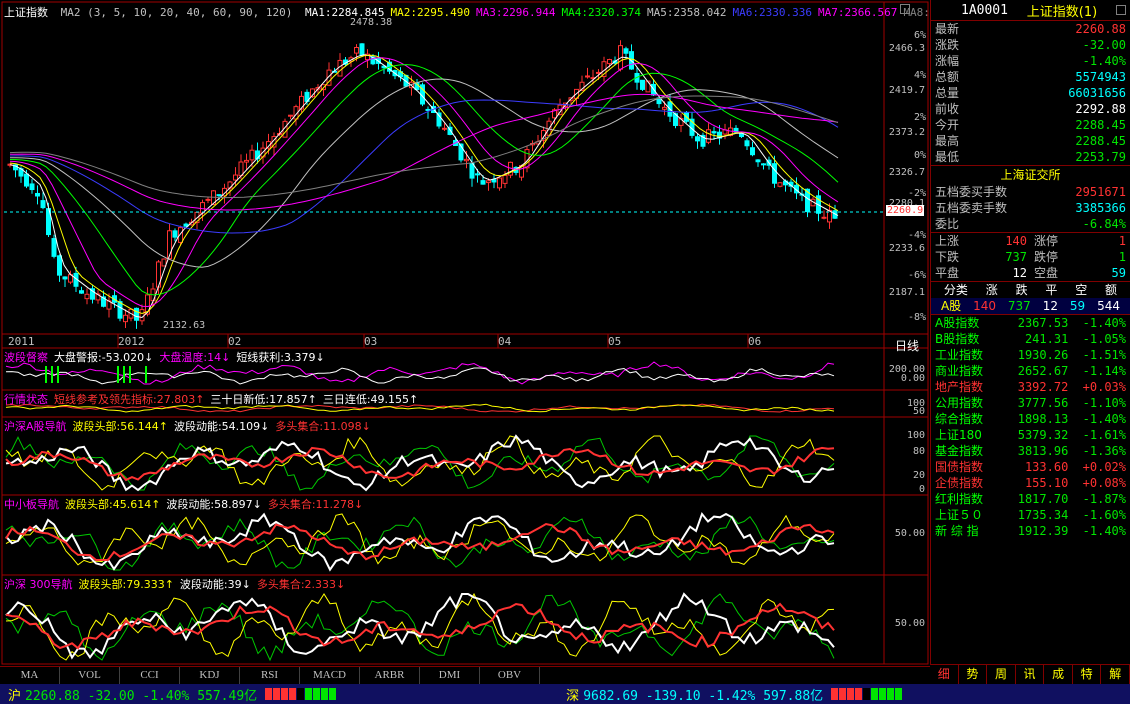  I want to click on quote-tab: 解, so click(1115, 674).